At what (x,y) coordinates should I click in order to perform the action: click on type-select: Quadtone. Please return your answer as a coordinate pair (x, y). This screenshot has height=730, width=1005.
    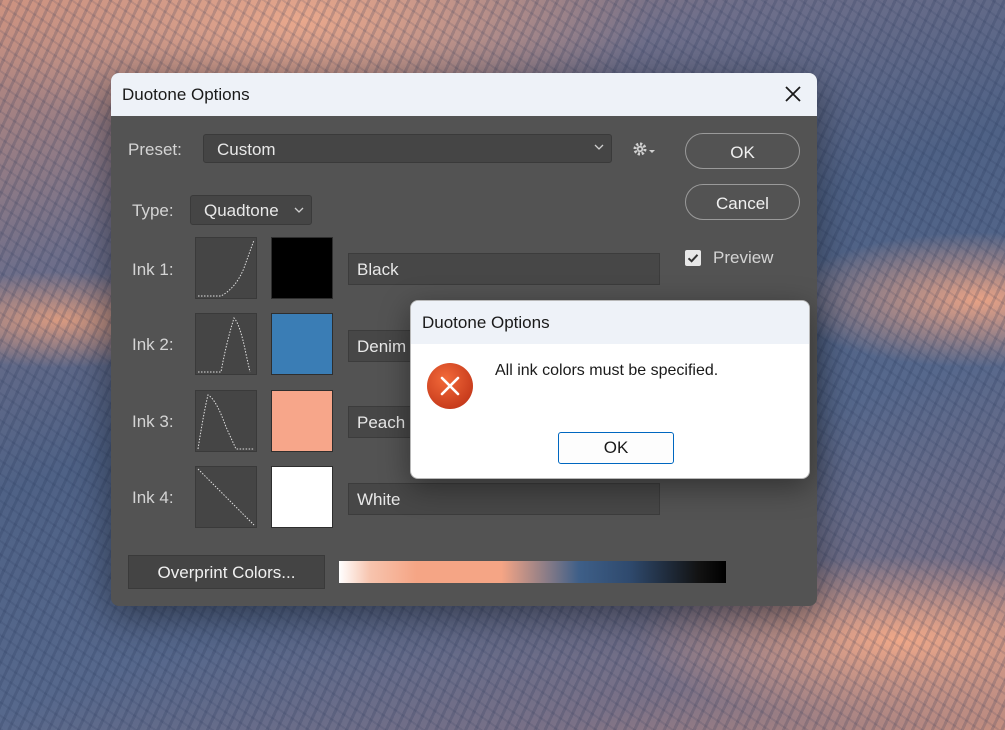
    Looking at the image, I should click on (251, 210).